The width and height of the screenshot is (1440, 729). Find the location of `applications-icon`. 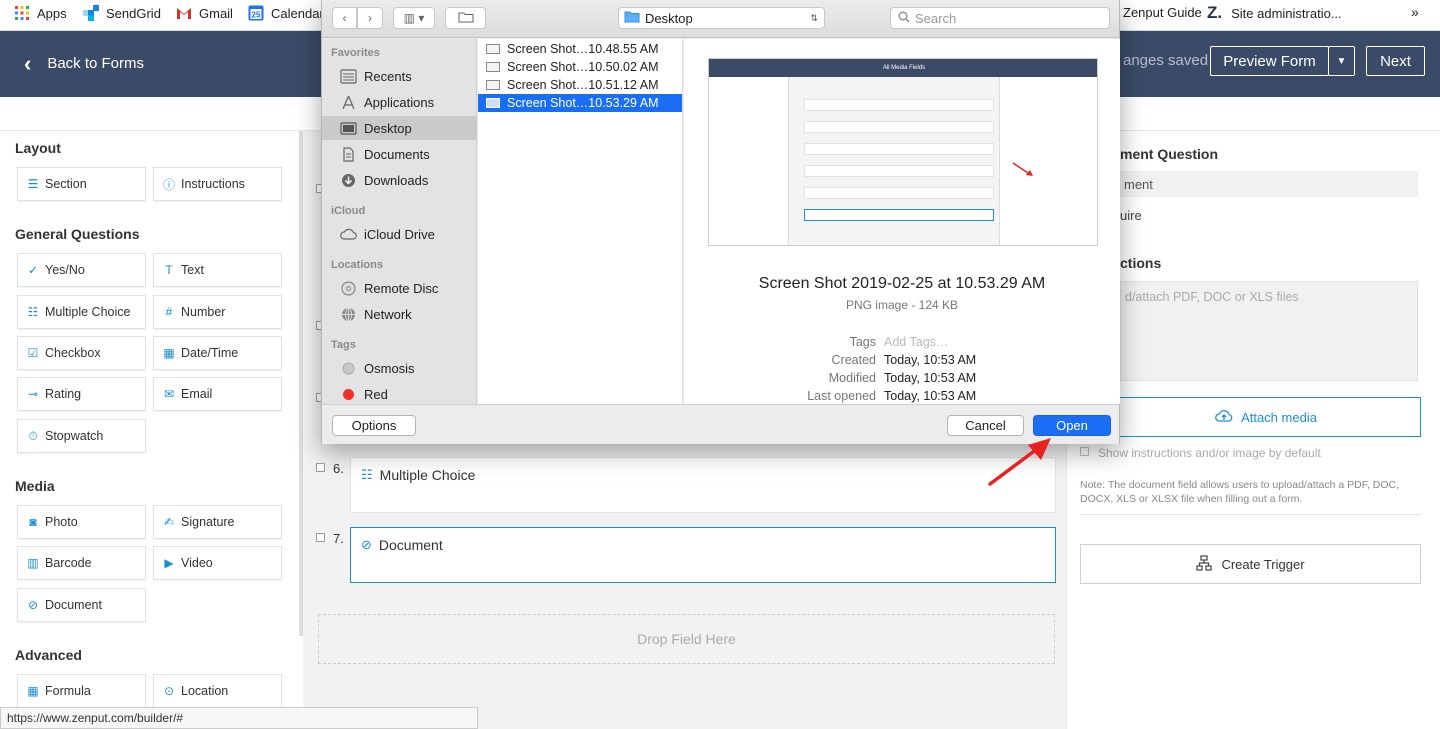

applications-icon is located at coordinates (348, 102).